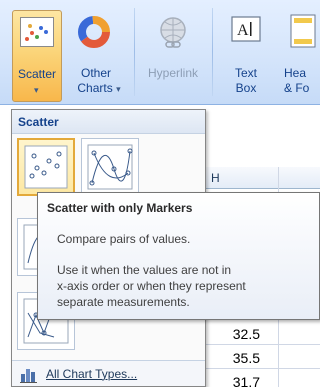  Describe the element at coordinates (295, 73) in the screenshot. I see `header-footer-label-1: Hea` at that location.